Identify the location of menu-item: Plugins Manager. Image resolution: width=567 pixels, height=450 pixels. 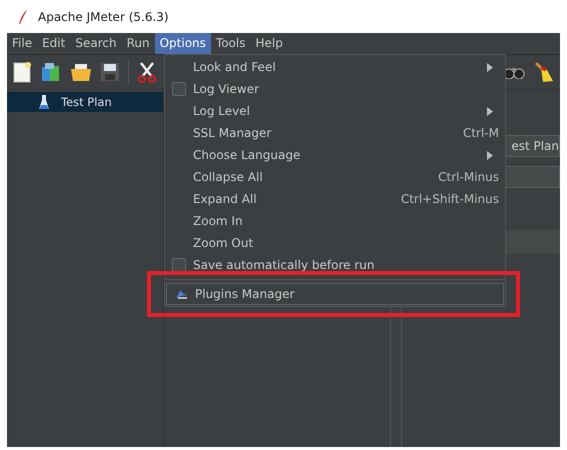
(335, 294).